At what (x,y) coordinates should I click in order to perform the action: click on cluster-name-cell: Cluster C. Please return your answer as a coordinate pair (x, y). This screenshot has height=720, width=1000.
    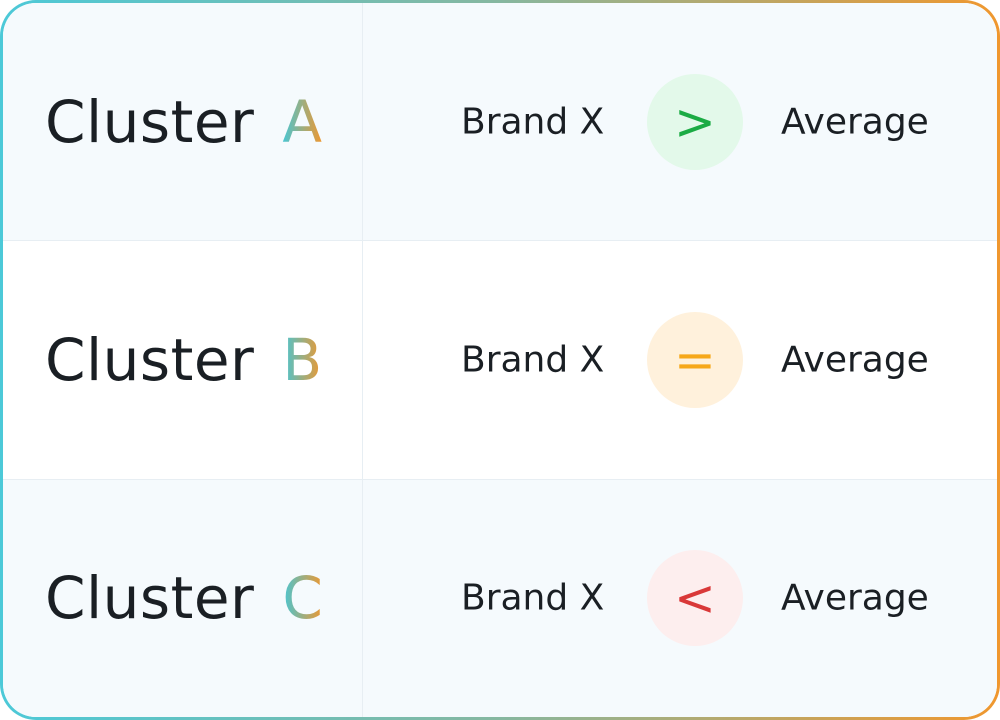
    Looking at the image, I should click on (183, 598).